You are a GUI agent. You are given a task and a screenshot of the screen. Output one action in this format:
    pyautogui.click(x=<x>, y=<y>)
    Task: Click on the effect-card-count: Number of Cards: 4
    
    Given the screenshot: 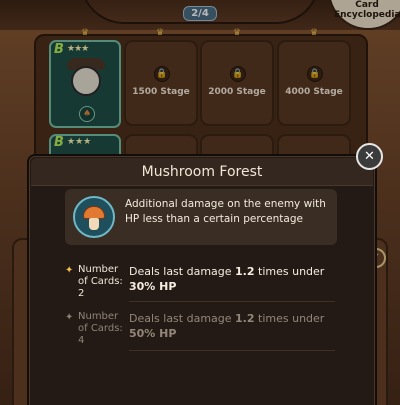 What is the action you would take?
    pyautogui.click(x=100, y=328)
    